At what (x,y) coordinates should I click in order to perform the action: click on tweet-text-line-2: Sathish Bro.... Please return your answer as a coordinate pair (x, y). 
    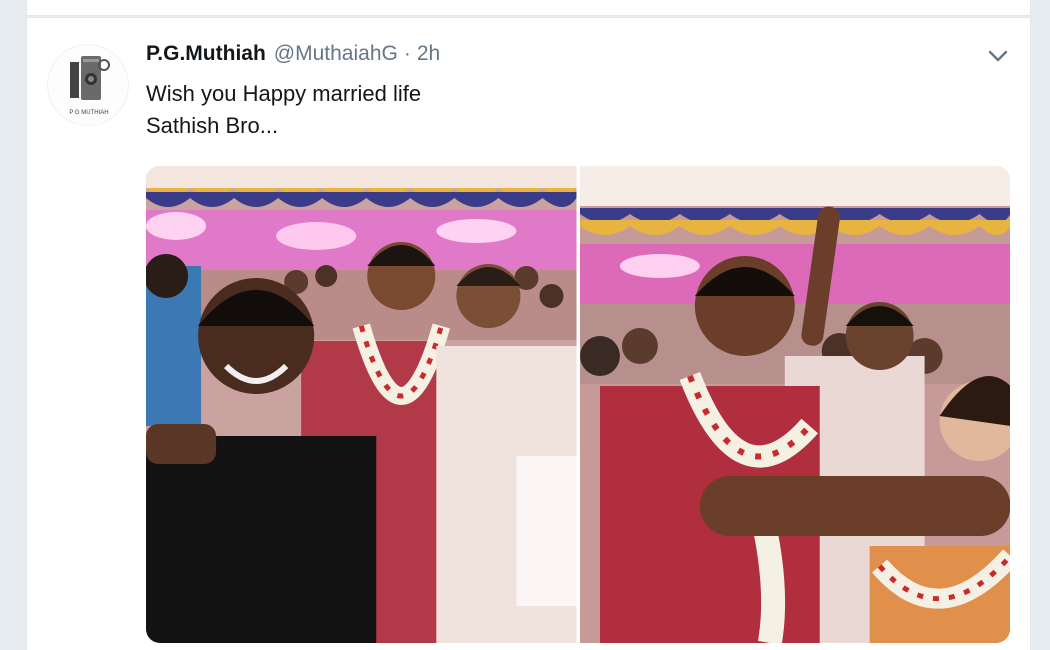
    Looking at the image, I should click on (212, 125).